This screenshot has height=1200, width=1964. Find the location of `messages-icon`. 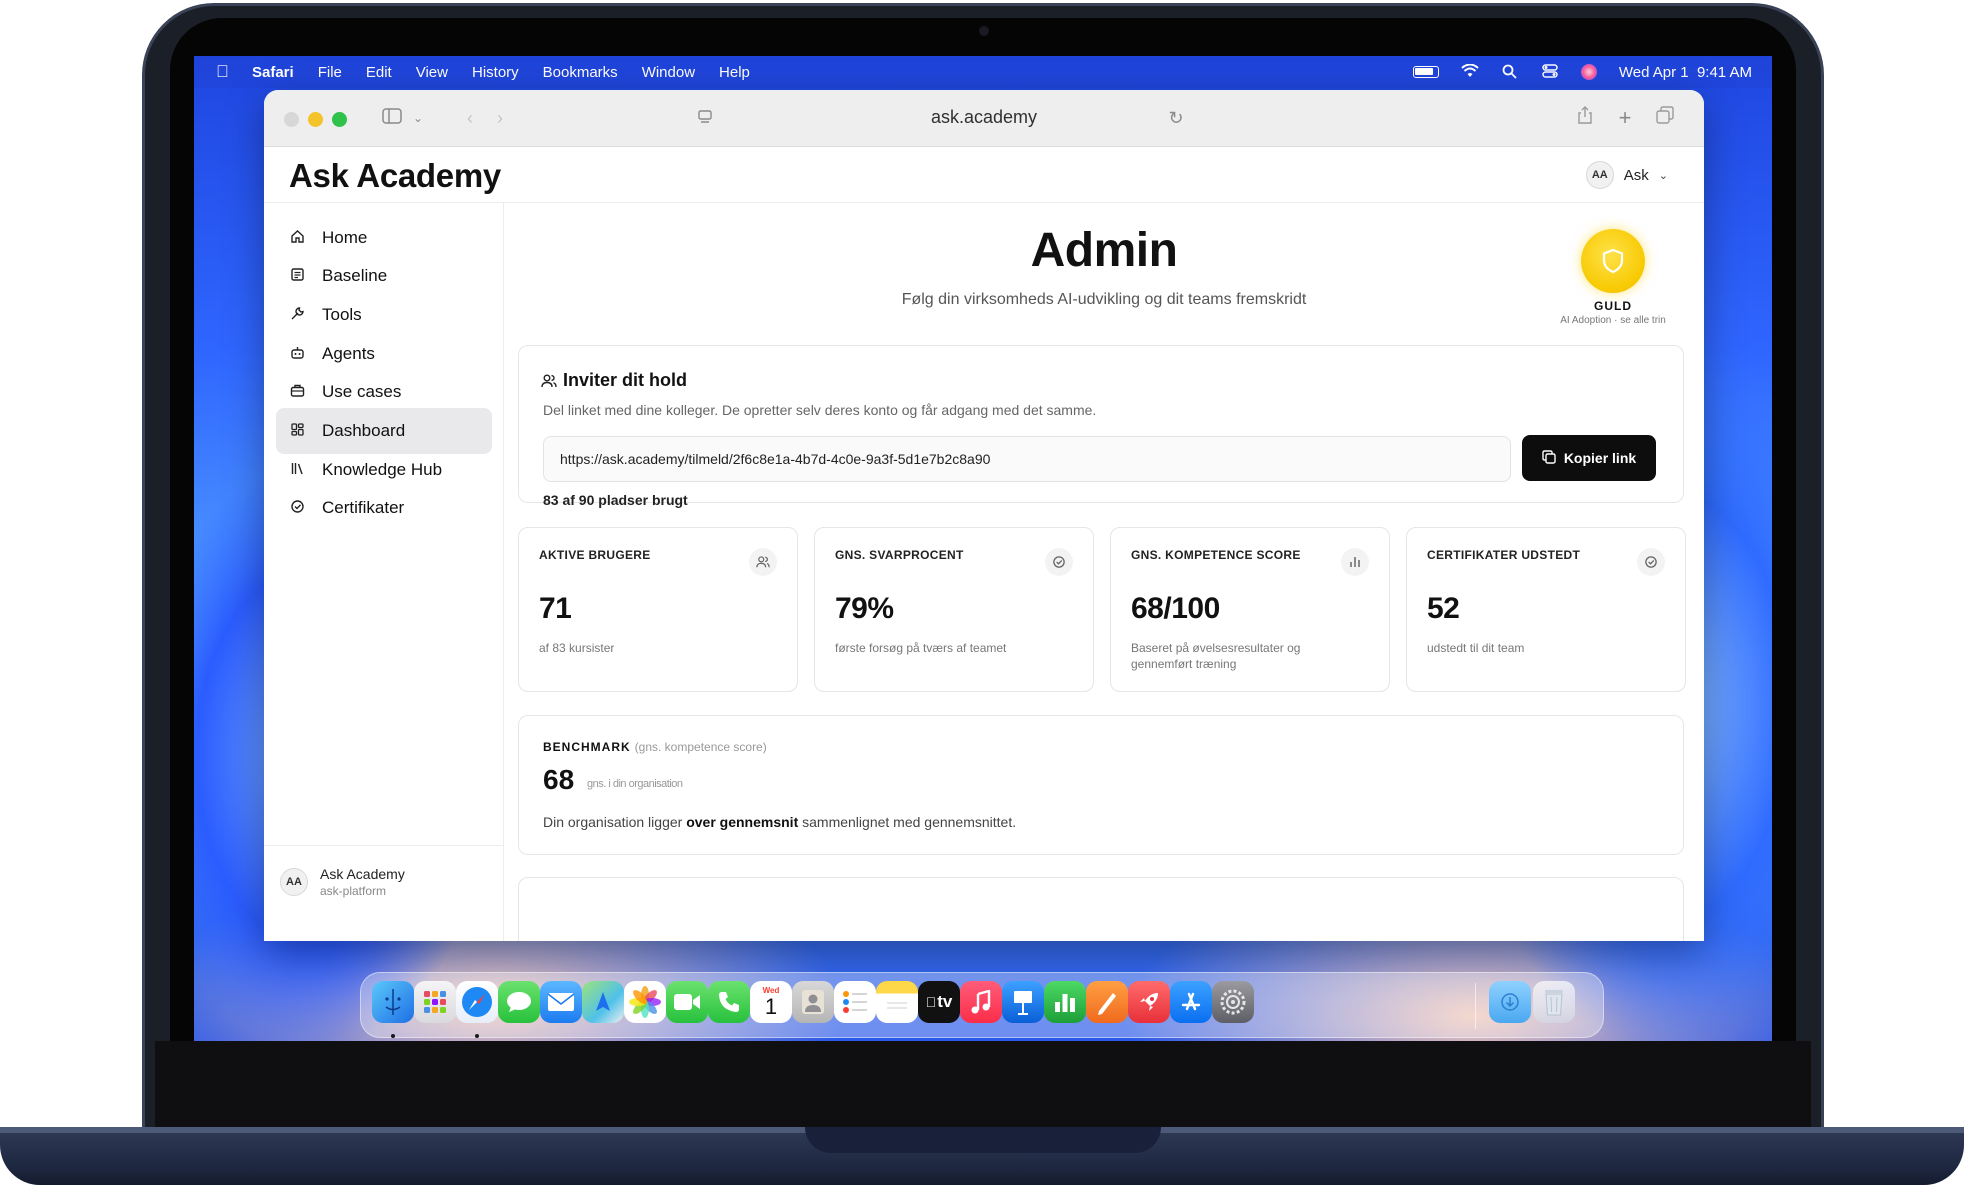

messages-icon is located at coordinates (519, 1002).